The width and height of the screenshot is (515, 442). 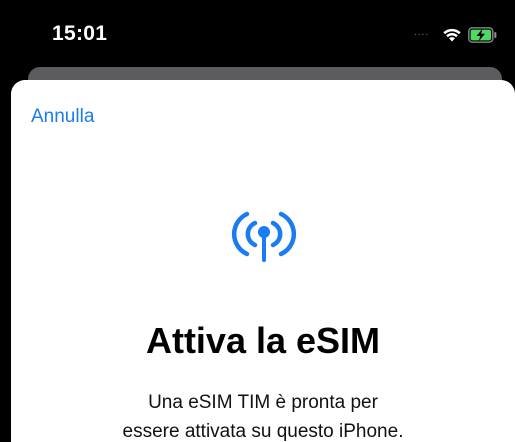 What do you see at coordinates (264, 236) in the screenshot?
I see `antenna-signal-icon` at bounding box center [264, 236].